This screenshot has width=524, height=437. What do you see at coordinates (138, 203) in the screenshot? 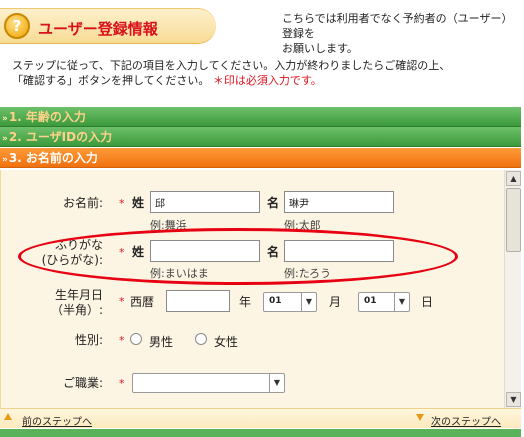
I see `sei-label: 姓` at bounding box center [138, 203].